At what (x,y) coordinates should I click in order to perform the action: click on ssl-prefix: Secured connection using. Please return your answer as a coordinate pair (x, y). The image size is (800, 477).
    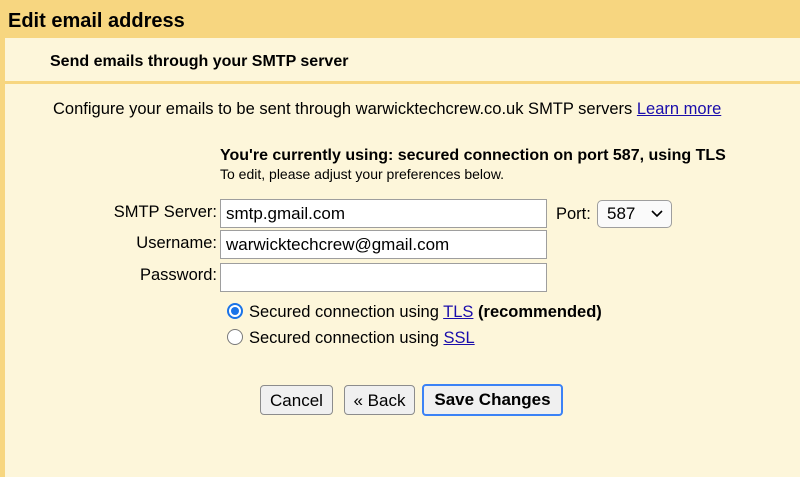
    Looking at the image, I should click on (346, 338).